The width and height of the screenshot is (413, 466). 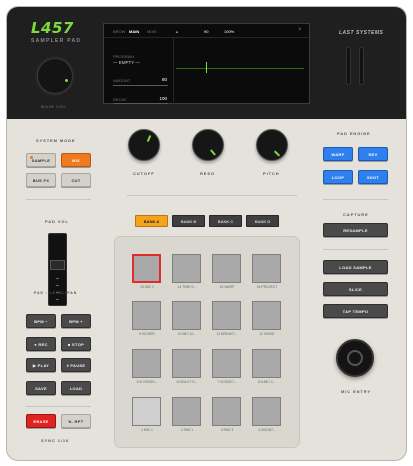 What do you see at coordinates (134, 31) in the screenshot?
I see `tab-main: MAIN` at bounding box center [134, 31].